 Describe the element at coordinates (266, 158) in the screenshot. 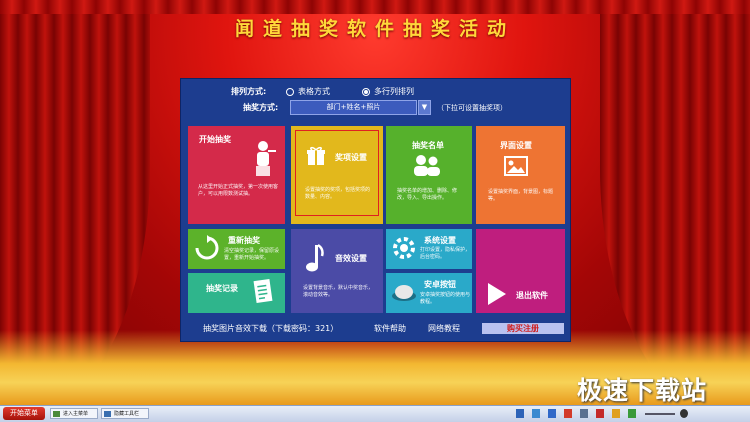

I see `presenter-icon` at that location.